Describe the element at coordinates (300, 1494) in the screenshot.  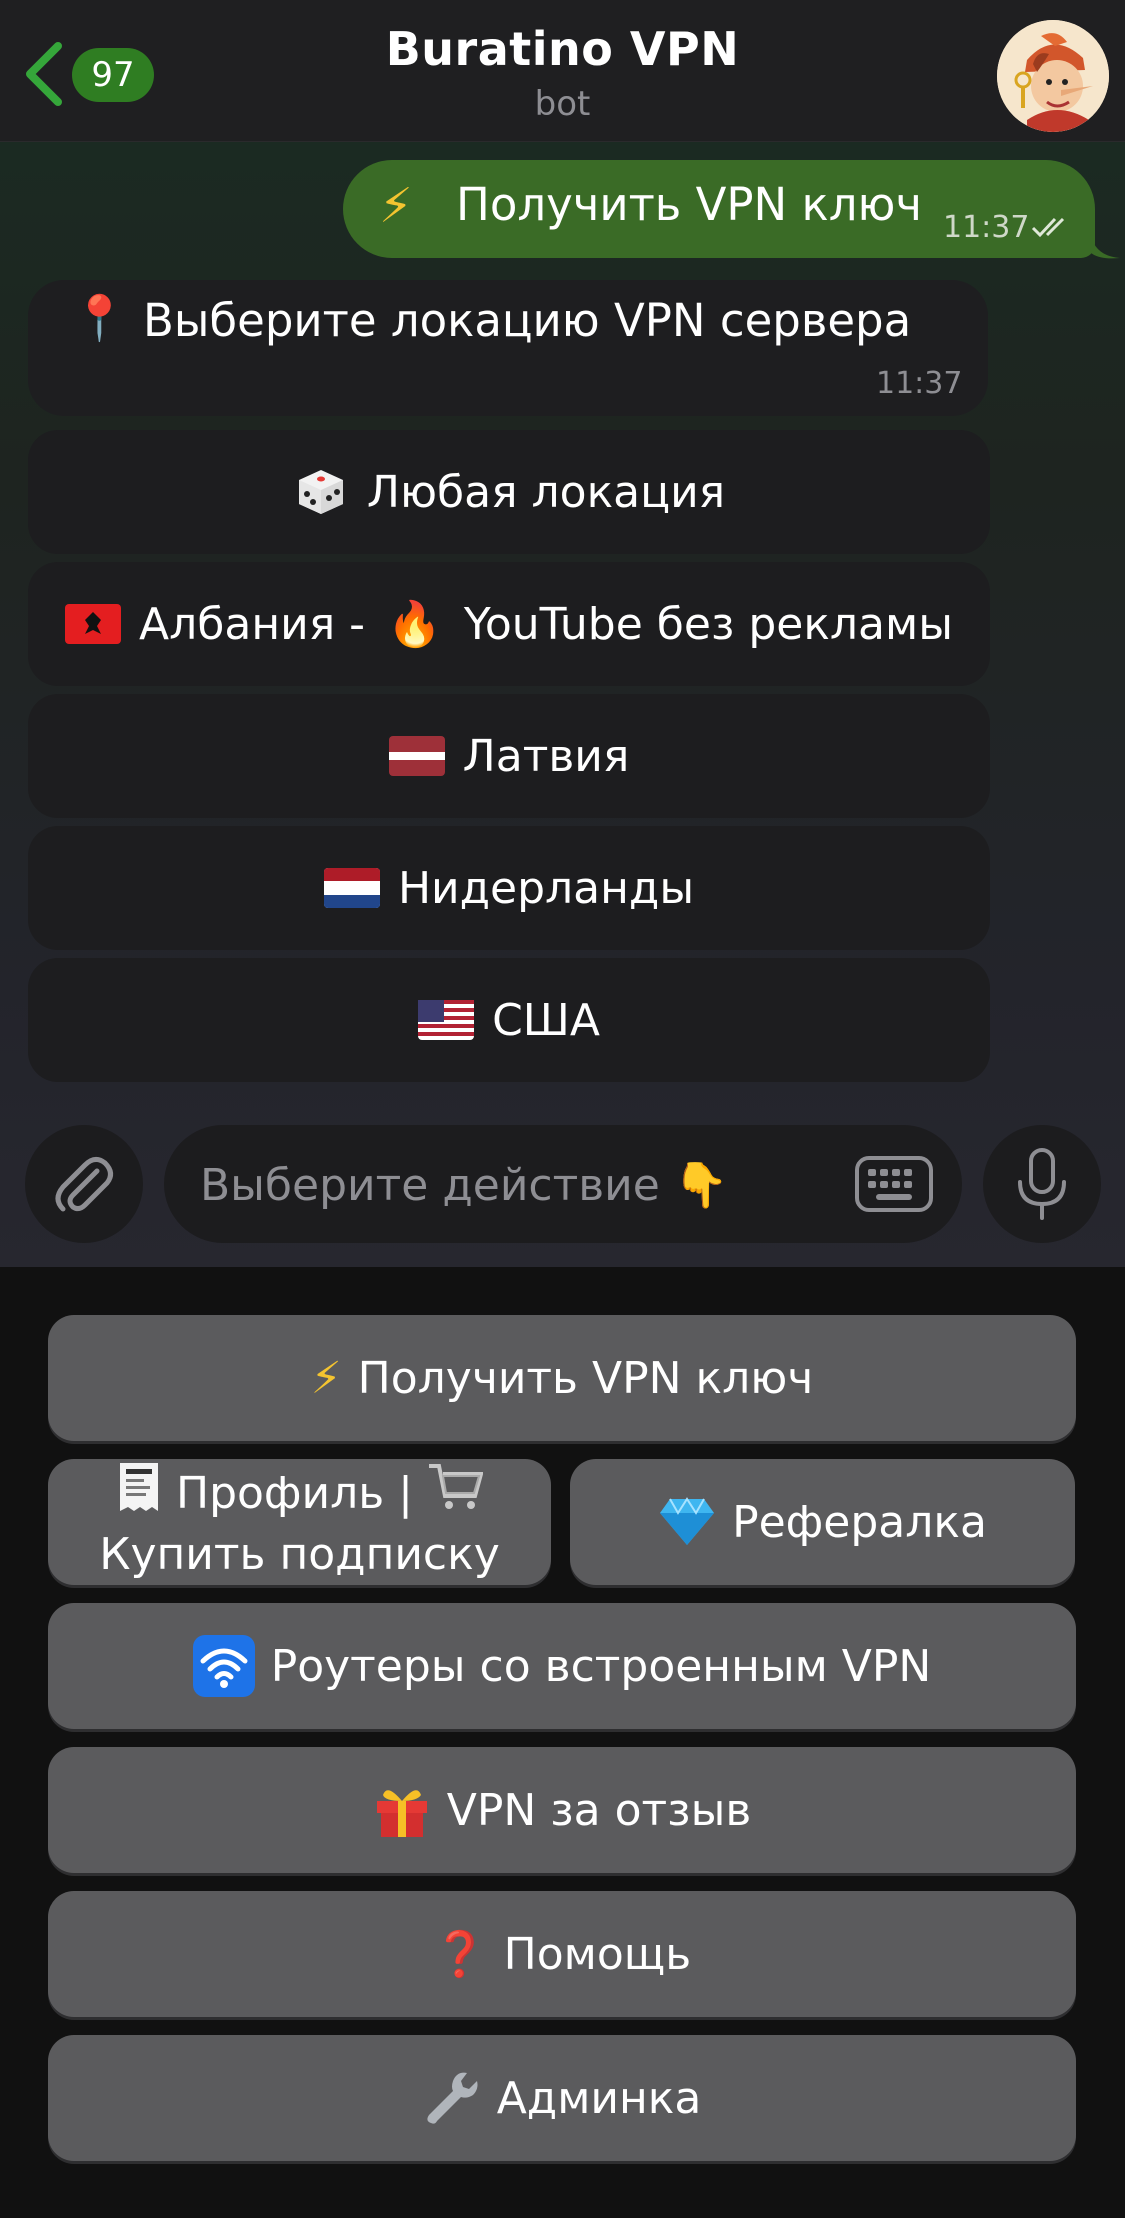
I see `profile-line1: Профиль |` at that location.